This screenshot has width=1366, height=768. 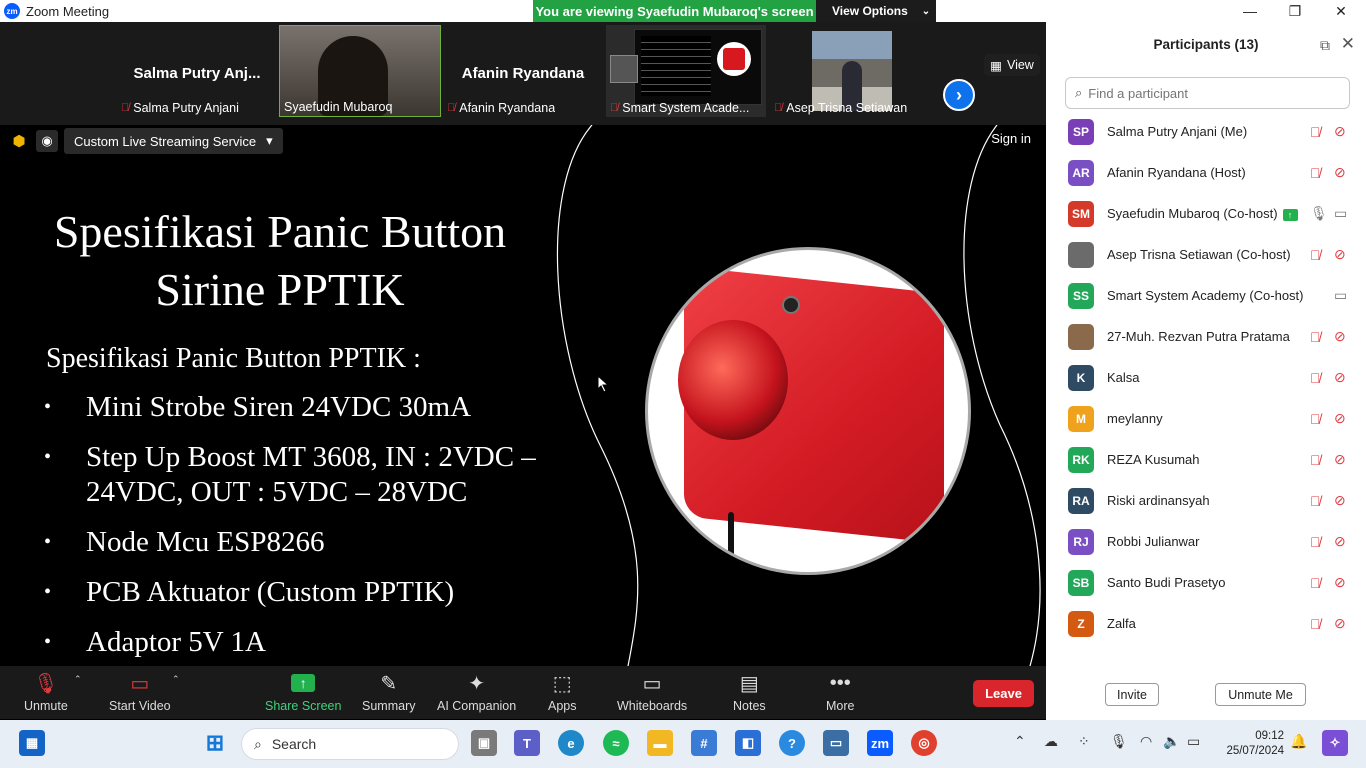 What do you see at coordinates (1003, 693) in the screenshot?
I see `leave-button: Leave` at bounding box center [1003, 693].